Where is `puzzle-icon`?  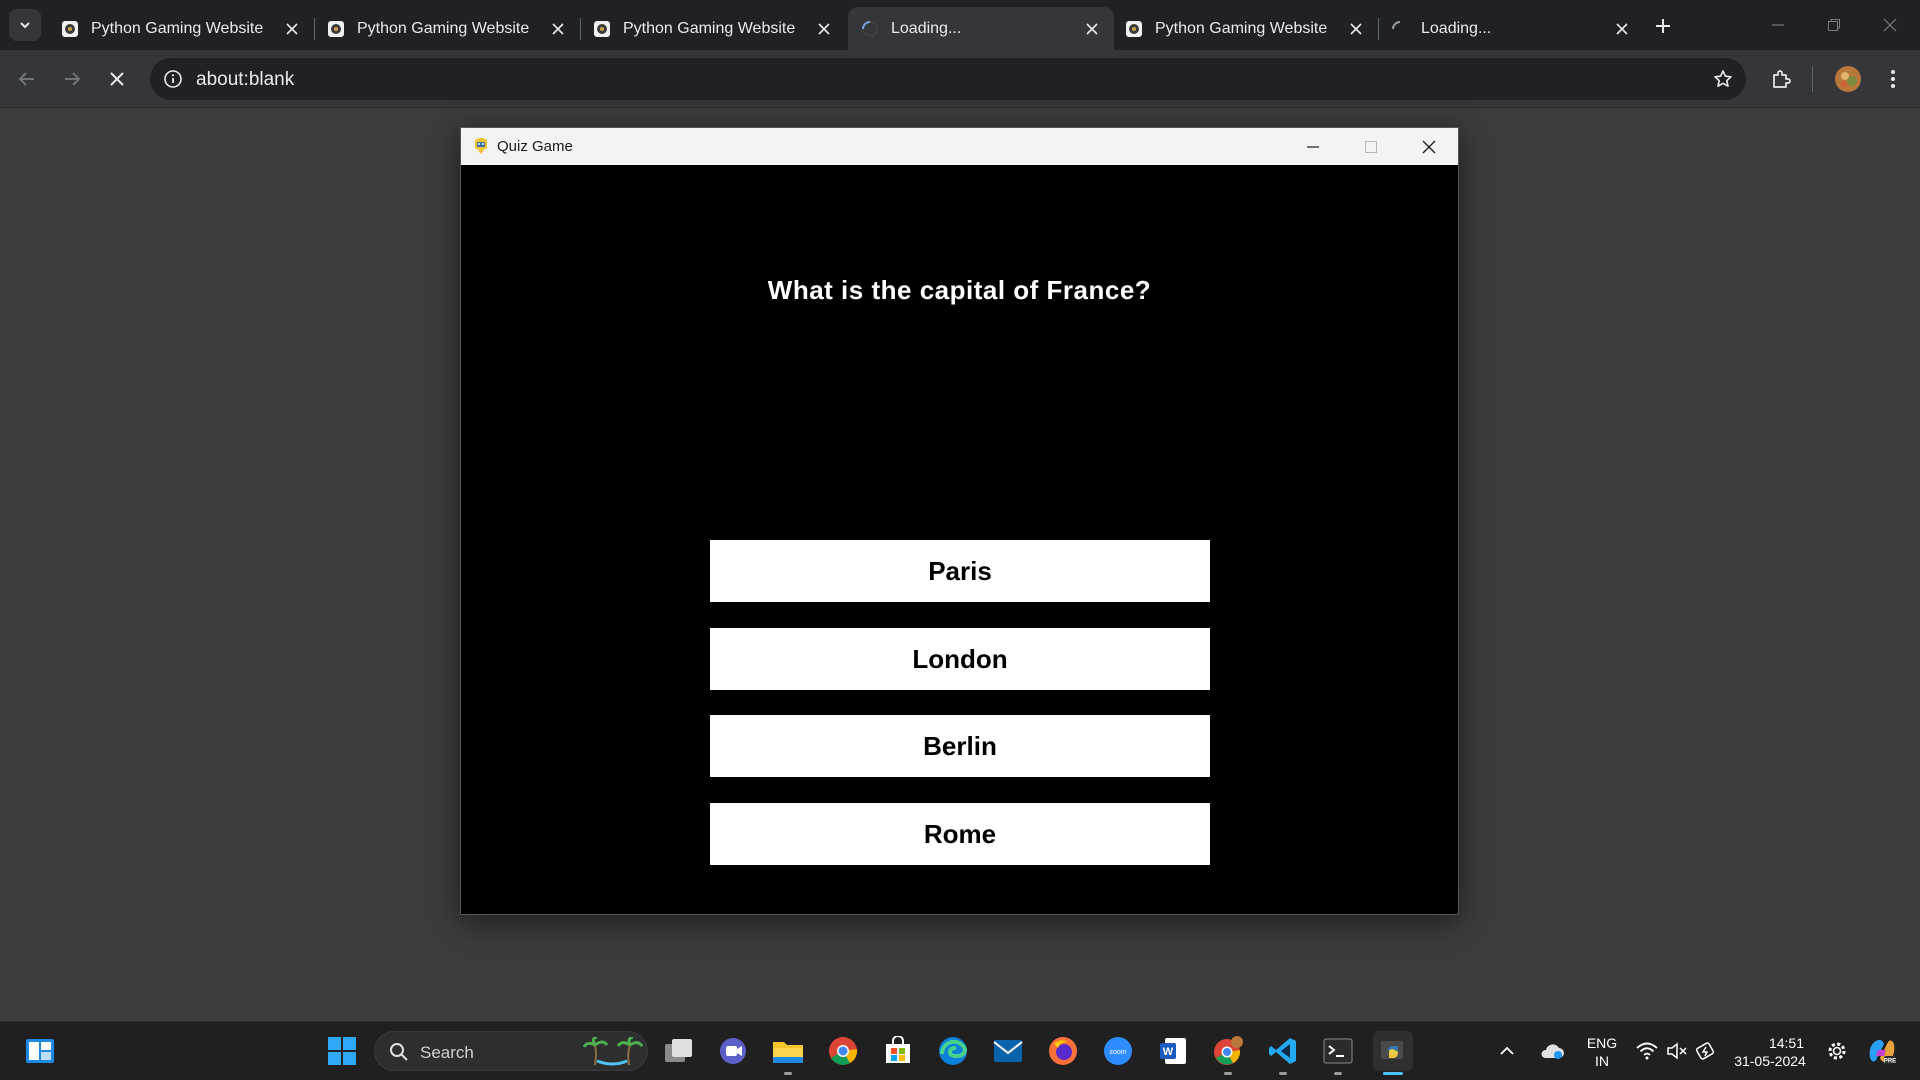
puzzle-icon is located at coordinates (1782, 79).